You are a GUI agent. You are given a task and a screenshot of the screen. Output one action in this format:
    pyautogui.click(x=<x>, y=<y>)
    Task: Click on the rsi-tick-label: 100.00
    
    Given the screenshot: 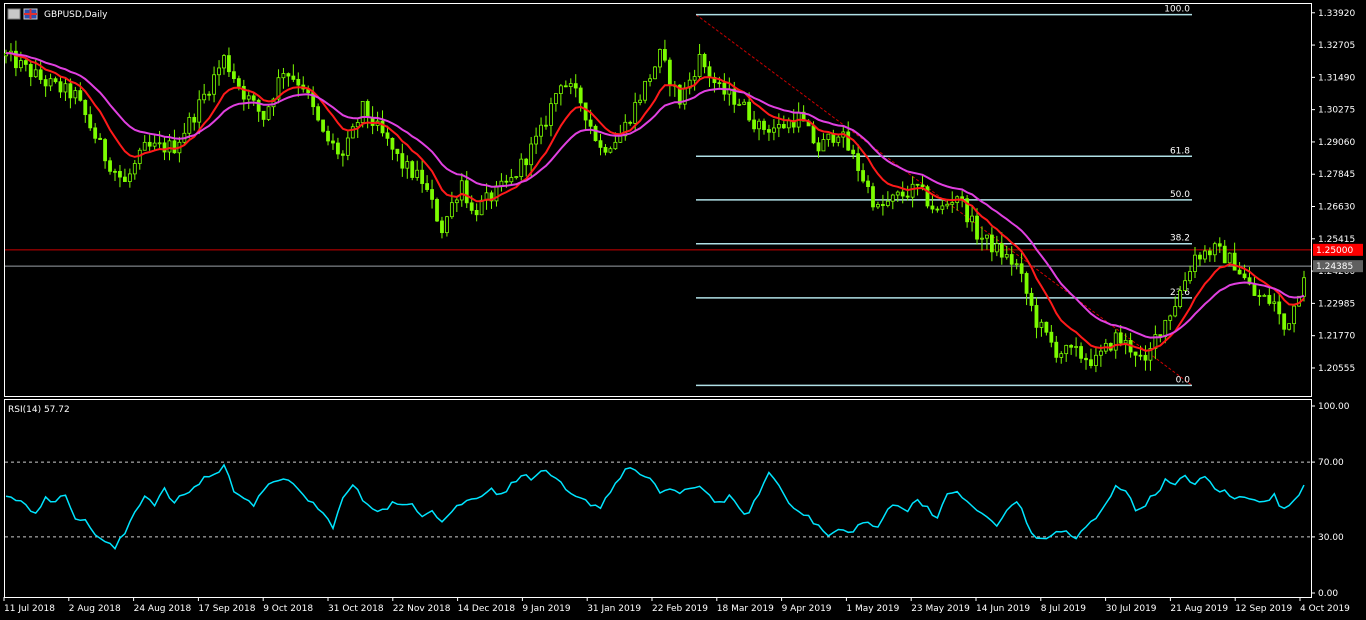 What is the action you would take?
    pyautogui.click(x=1334, y=407)
    